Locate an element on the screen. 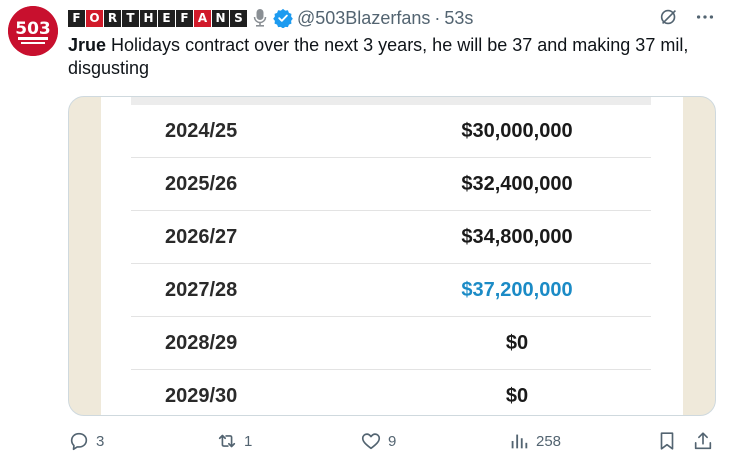 This screenshot has width=730, height=466. brand-letter: T is located at coordinates (130, 18).